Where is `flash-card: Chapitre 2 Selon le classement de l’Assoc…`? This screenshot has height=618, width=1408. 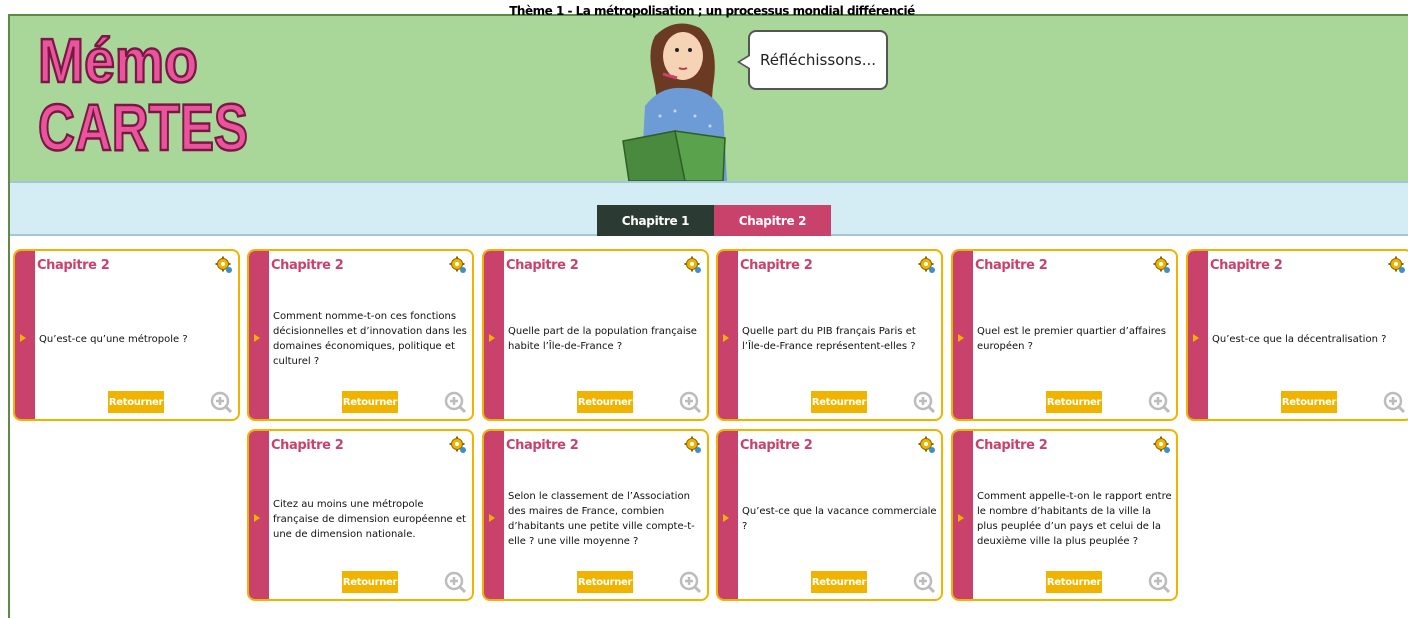
flash-card: Chapitre 2 Selon le classement de l’Assoc… is located at coordinates (595, 515).